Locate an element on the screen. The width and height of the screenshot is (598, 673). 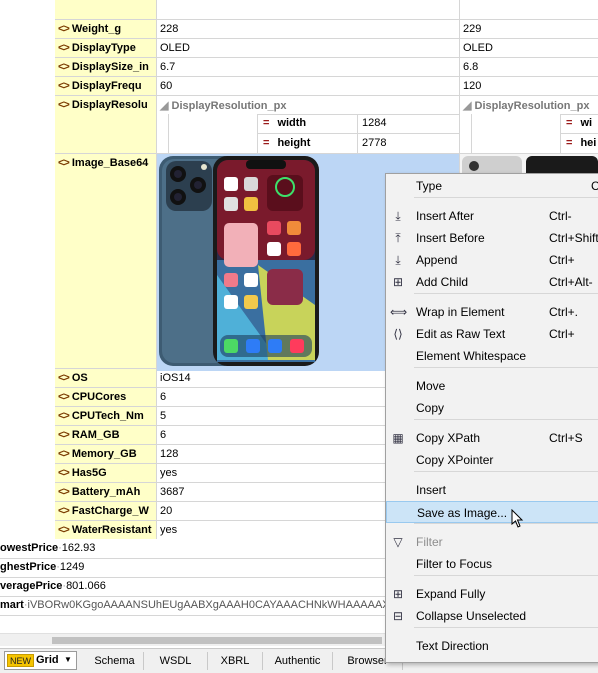
element-name-label: DisplaySize_in is located at coordinates (110, 67).